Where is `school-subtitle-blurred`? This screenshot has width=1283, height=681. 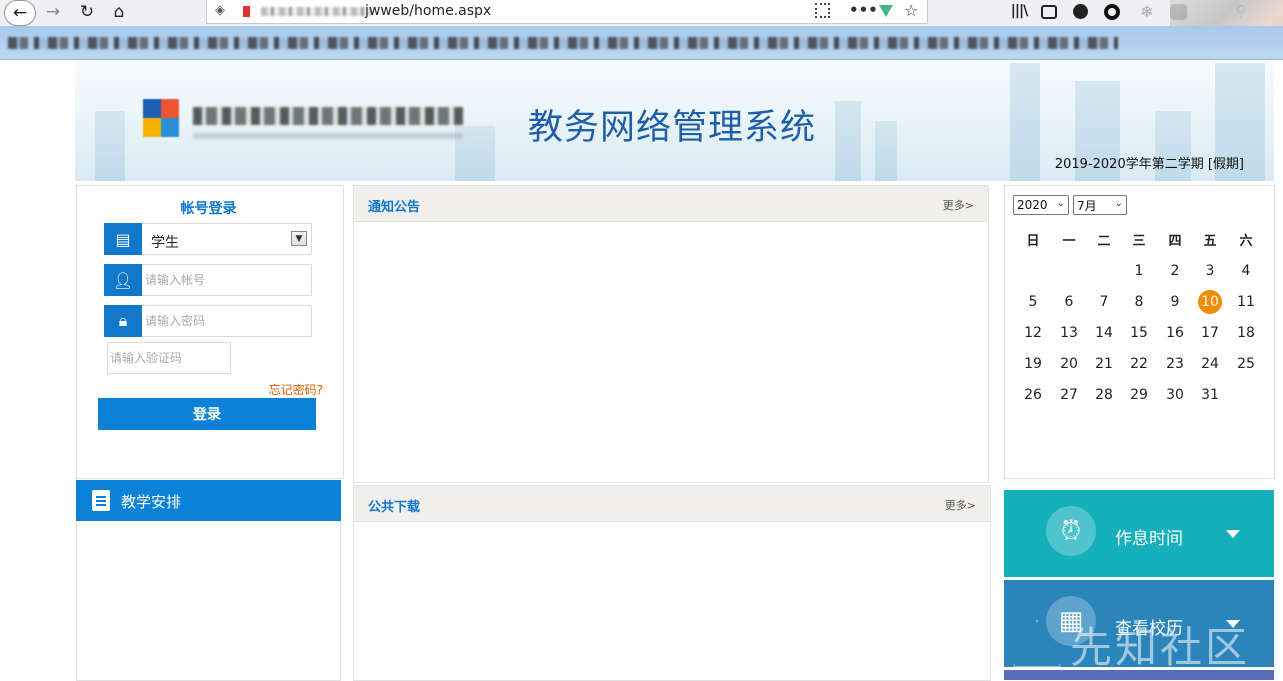 school-subtitle-blurred is located at coordinates (328, 136).